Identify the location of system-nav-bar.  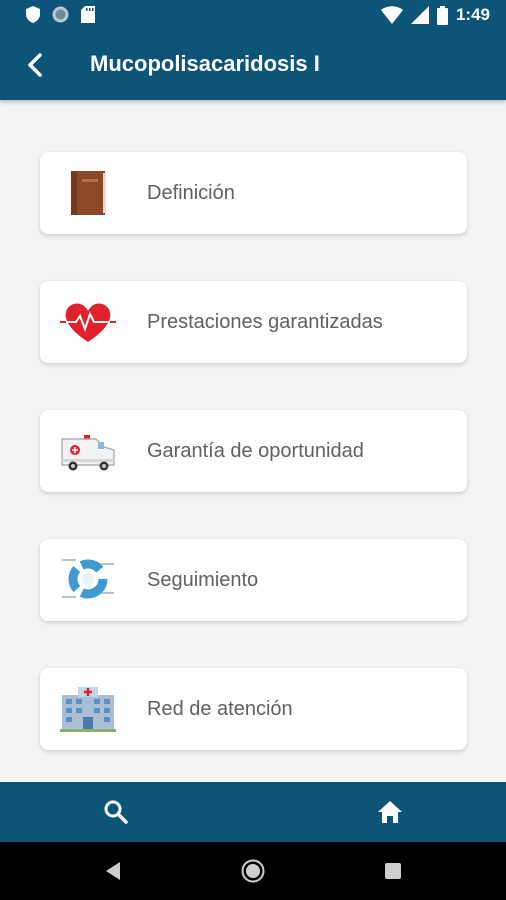
(253, 871).